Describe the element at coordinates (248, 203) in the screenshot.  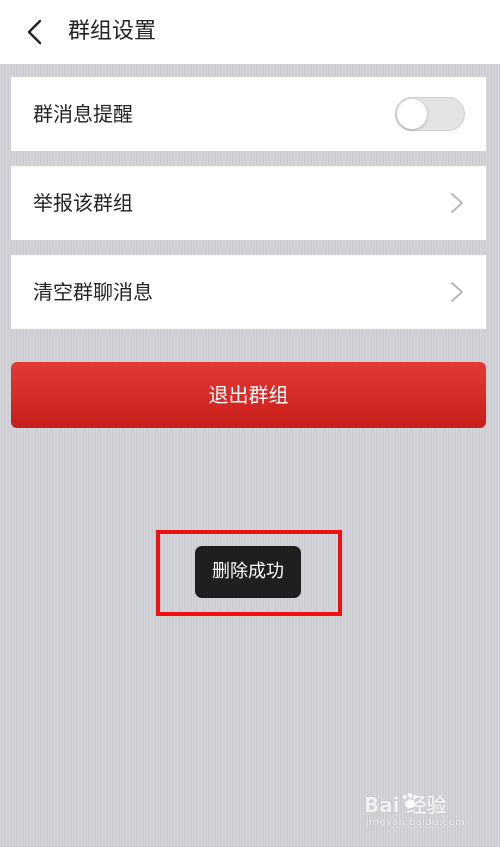
I see `setting-row-report-group: 举报该群组` at that location.